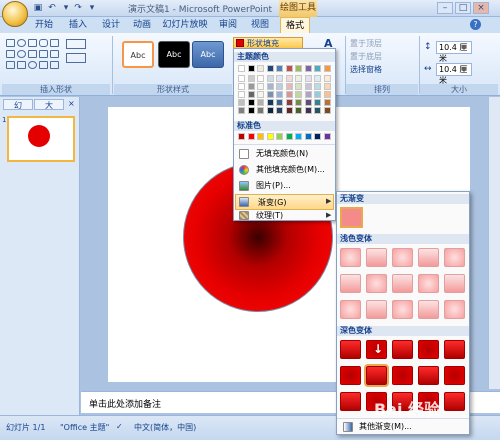  Describe the element at coordinates (111, 25) in the screenshot. I see `tab-design: 设计` at that location.